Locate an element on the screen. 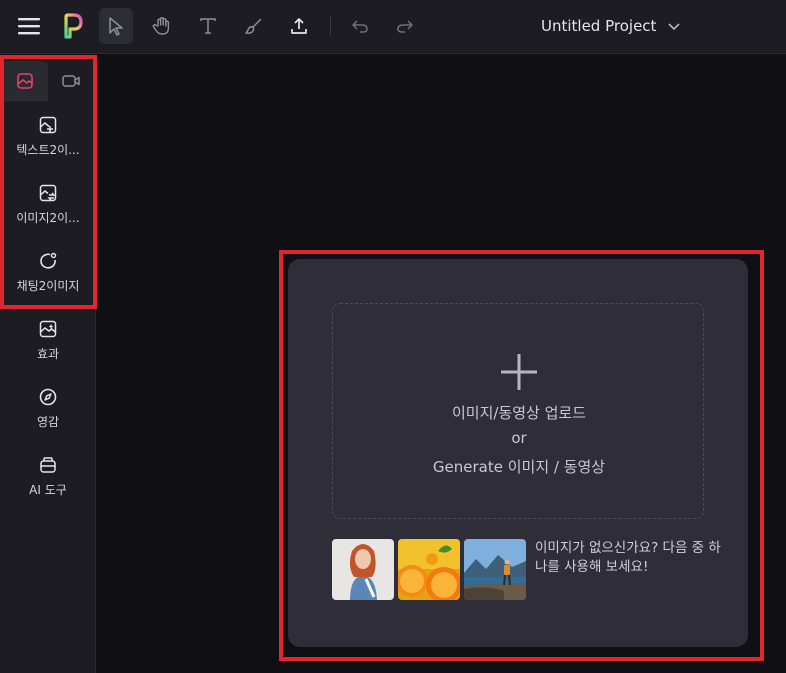 This screenshot has width=786, height=673. menu-icon is located at coordinates (29, 26).